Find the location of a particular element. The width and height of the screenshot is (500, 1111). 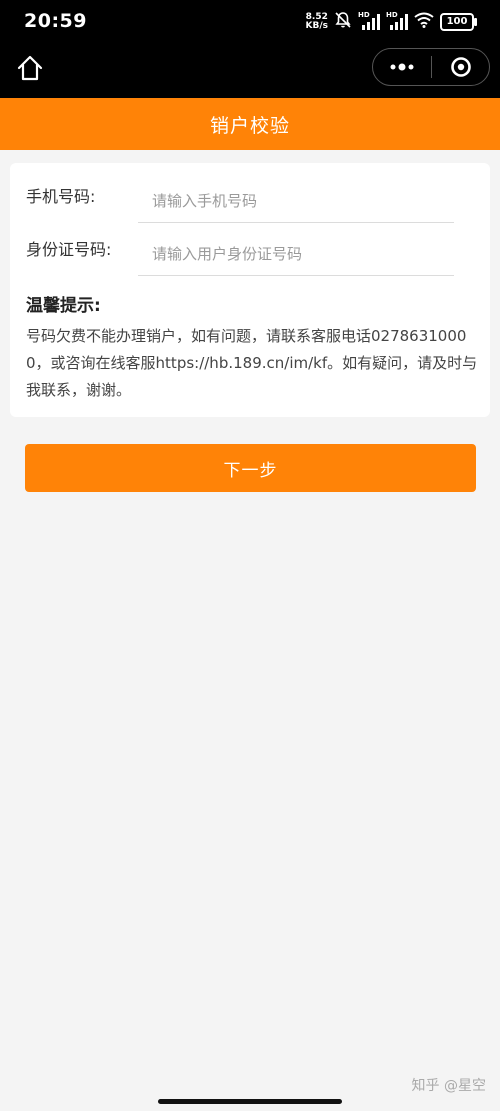

battery-level: 100 is located at coordinates (457, 21).